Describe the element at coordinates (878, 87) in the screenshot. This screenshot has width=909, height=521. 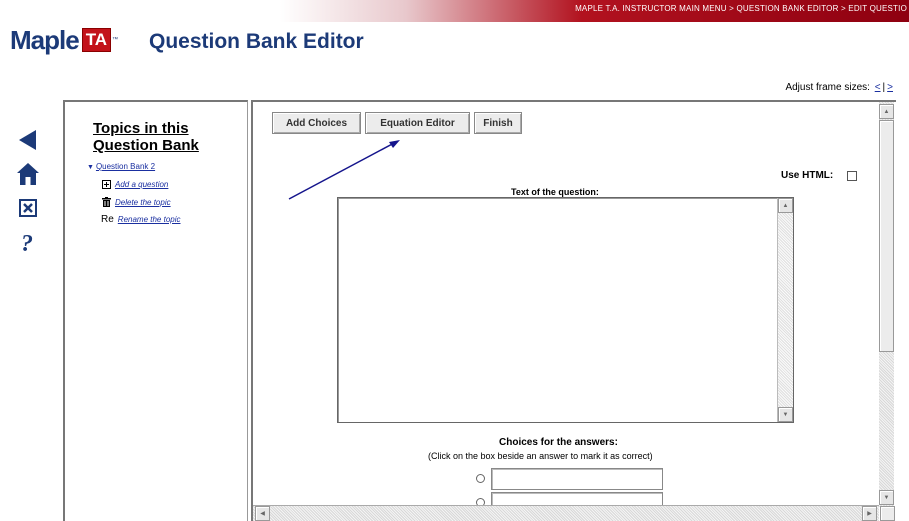
I see `shrink-frame-link: <` at that location.